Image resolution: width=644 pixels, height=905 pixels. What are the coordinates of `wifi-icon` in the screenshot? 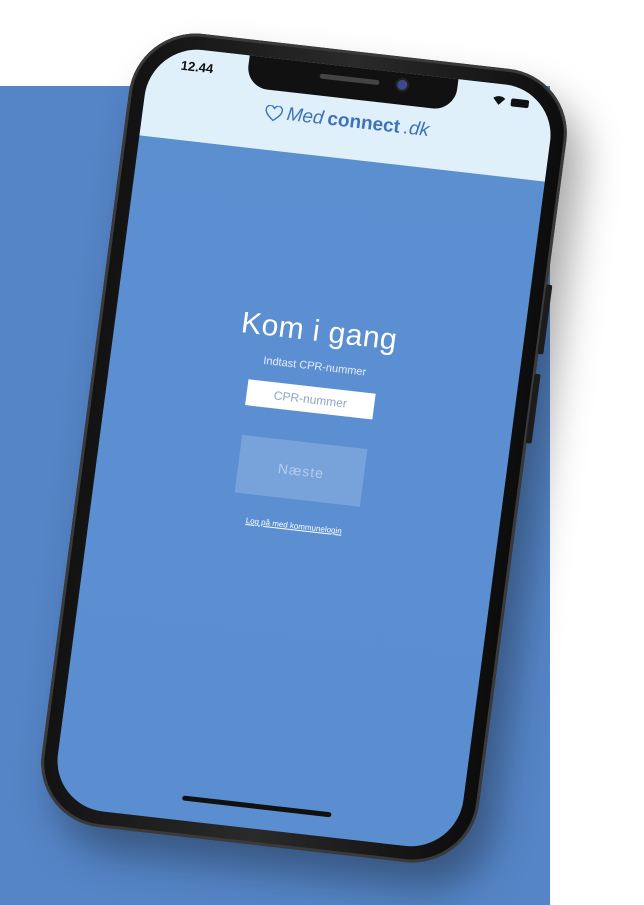 It's located at (499, 100).